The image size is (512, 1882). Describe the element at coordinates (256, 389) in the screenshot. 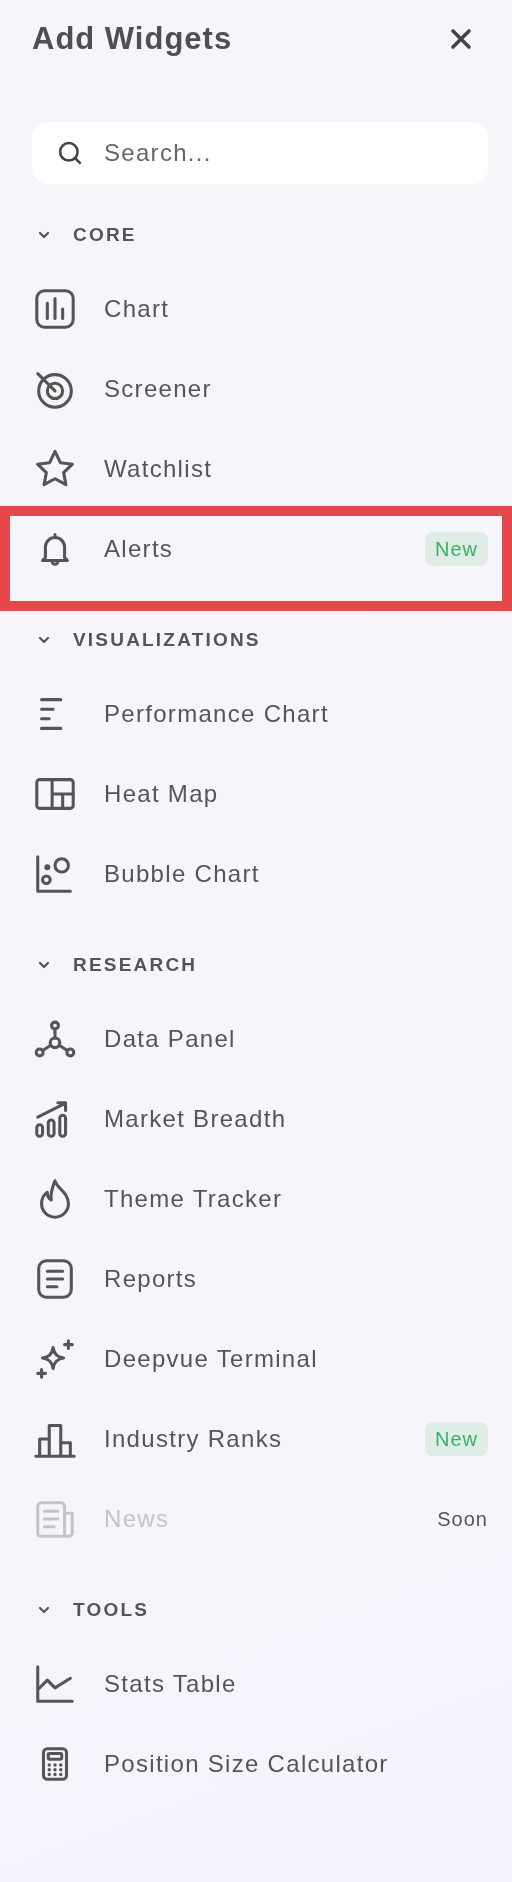

I see `widget-item: Screener` at that location.